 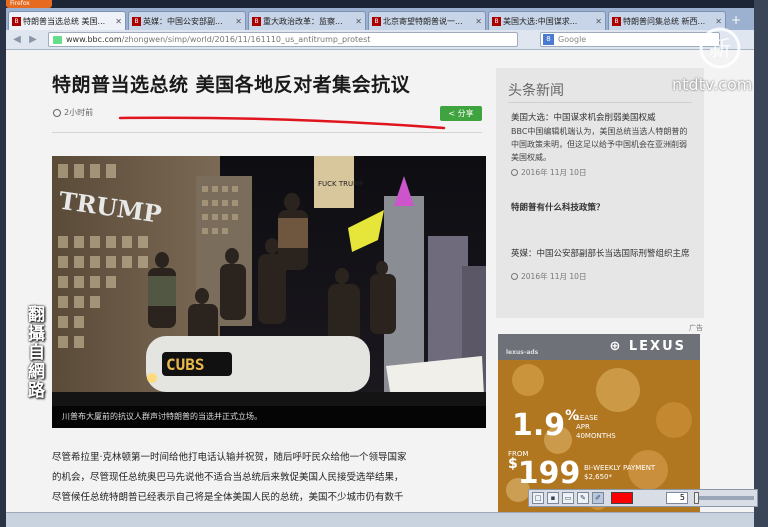 I want to click on tab-3: B 重大政治改革：监察... ✕, so click(x=307, y=20).